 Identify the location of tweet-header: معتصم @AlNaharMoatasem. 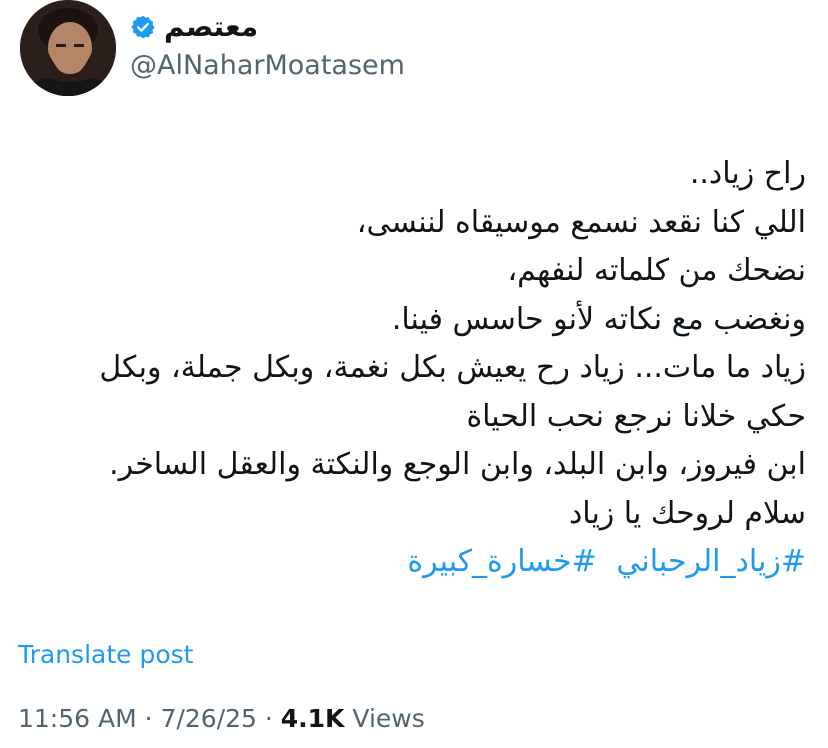
(414, 55).